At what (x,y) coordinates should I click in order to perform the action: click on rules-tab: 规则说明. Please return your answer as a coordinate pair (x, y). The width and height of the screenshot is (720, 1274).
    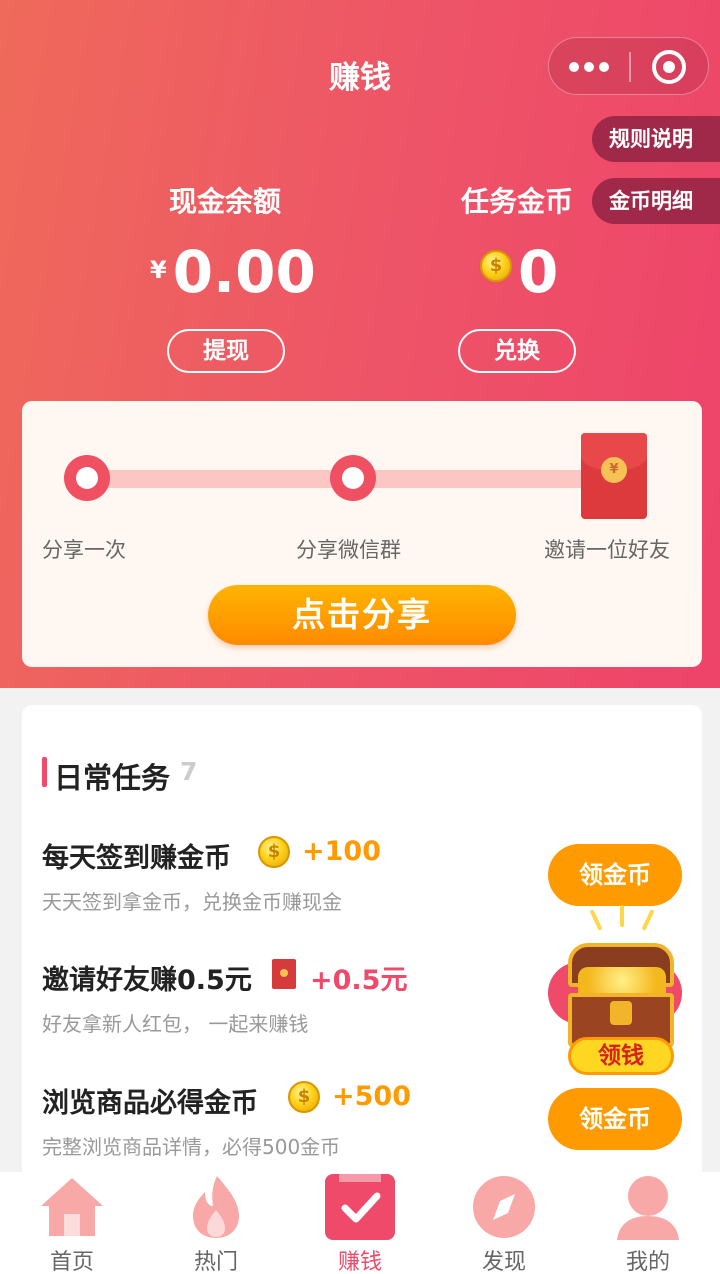
    Looking at the image, I should click on (656, 139).